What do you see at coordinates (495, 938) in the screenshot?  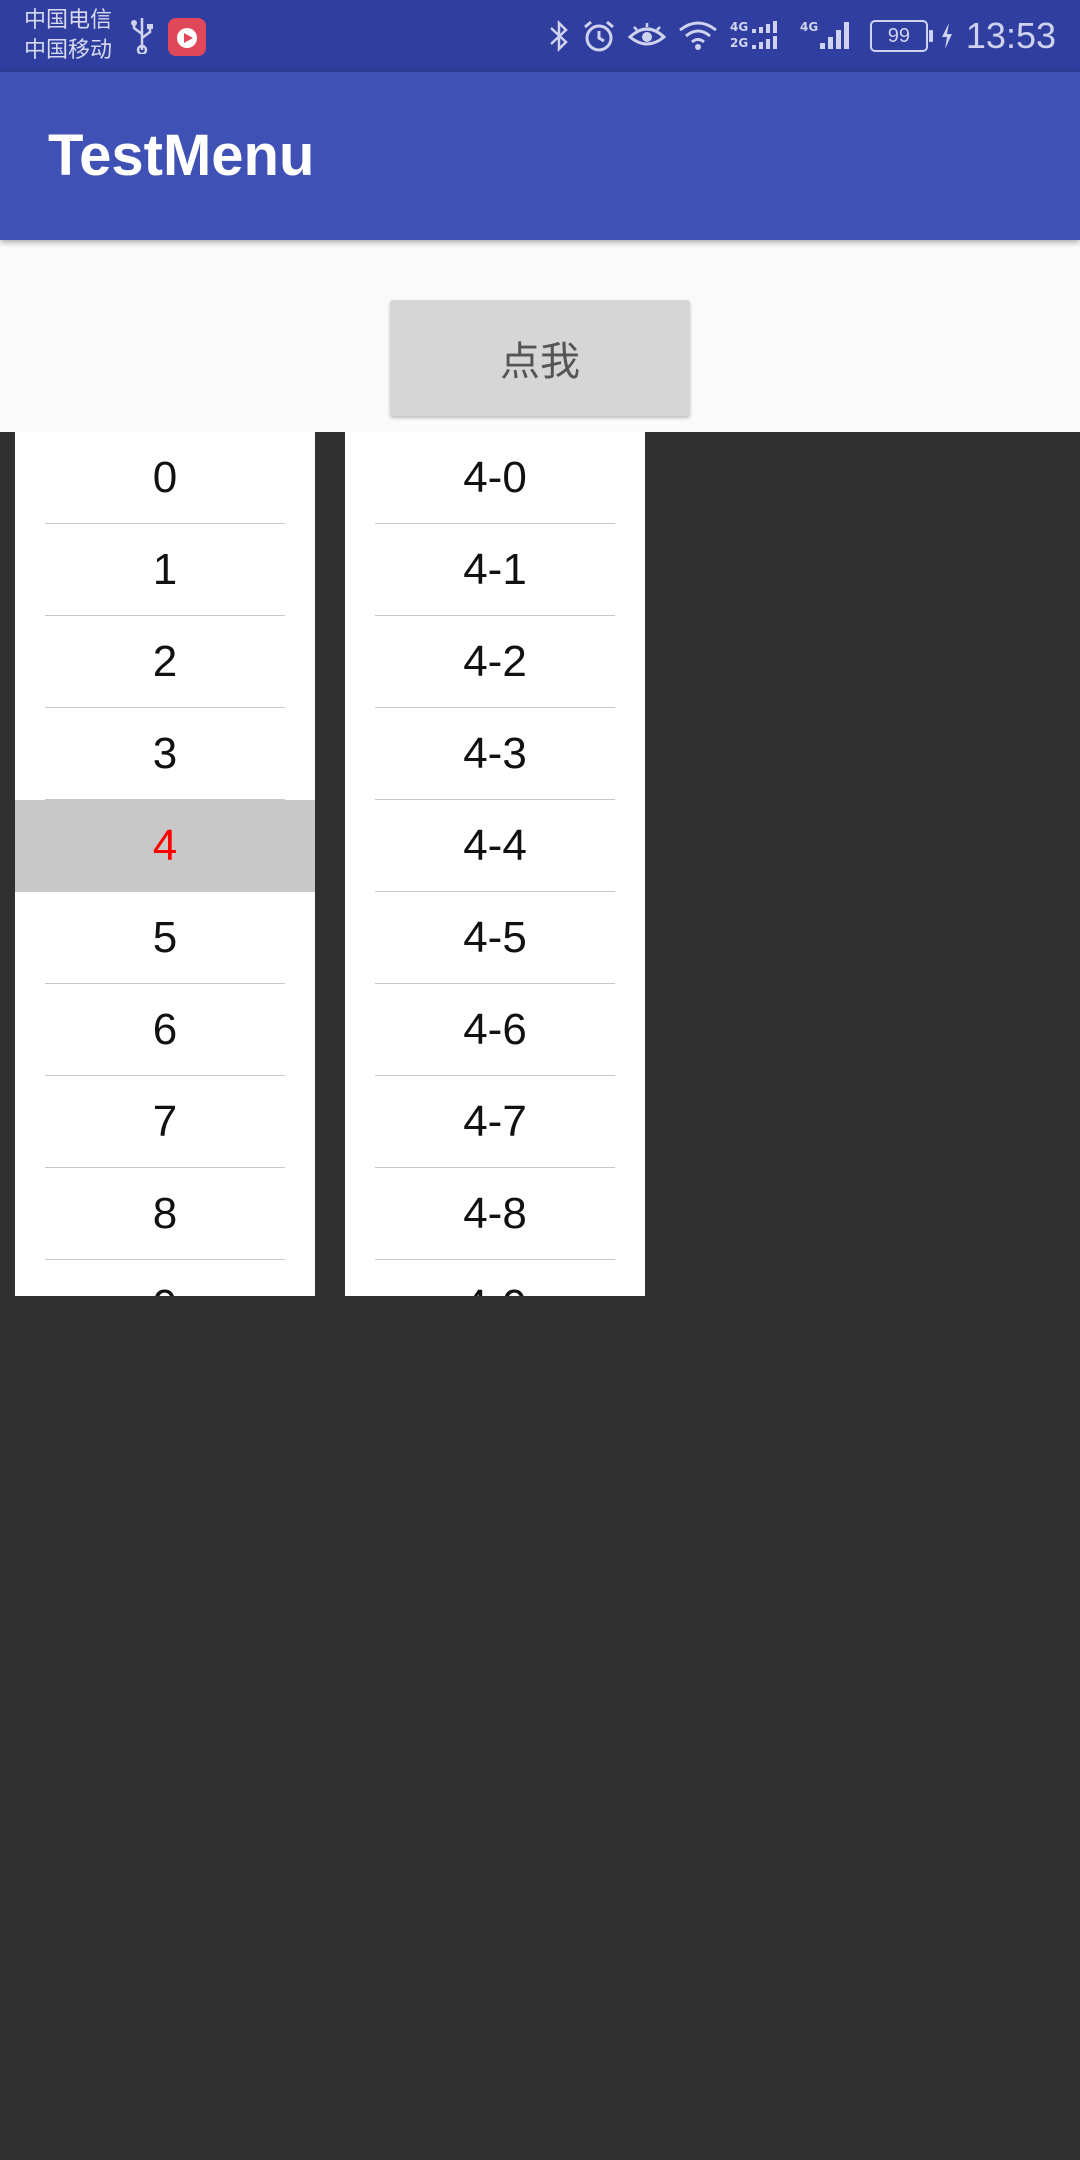 I see `submenu-item-4-5: 4-5` at bounding box center [495, 938].